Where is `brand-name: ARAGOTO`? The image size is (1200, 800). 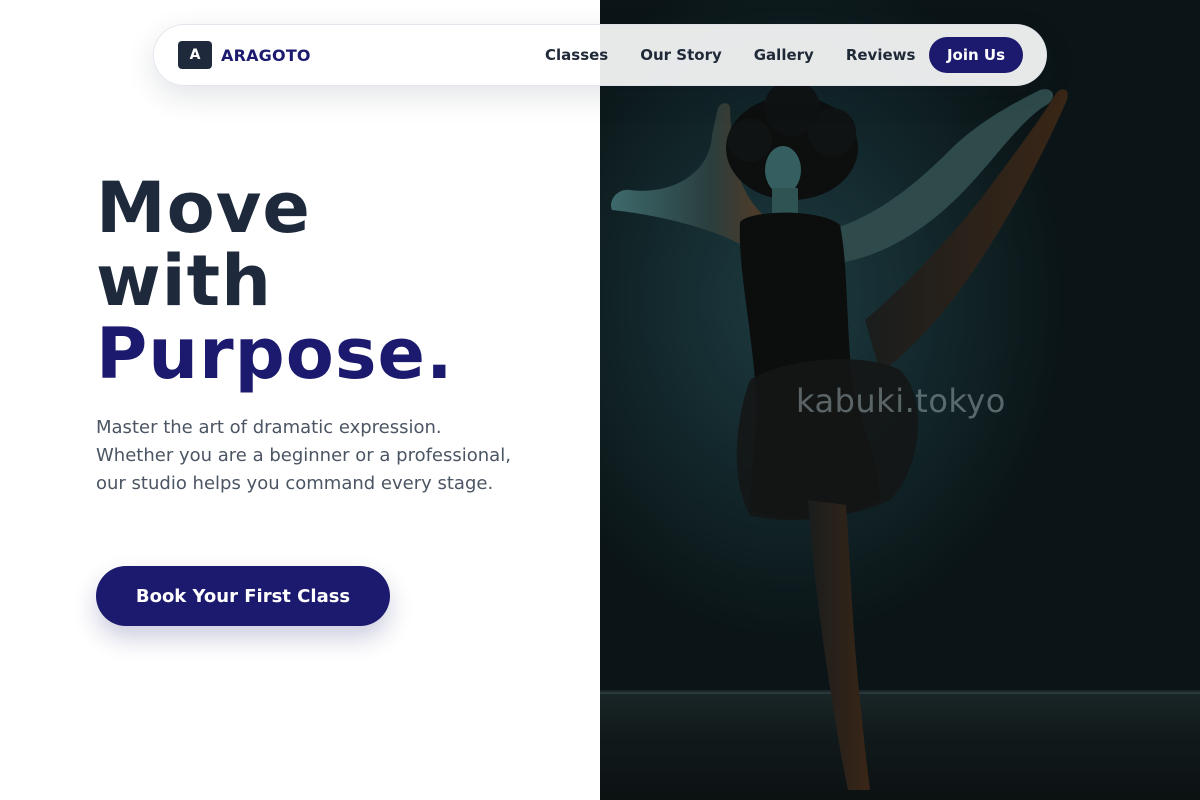
brand-name: ARAGOTO is located at coordinates (266, 55).